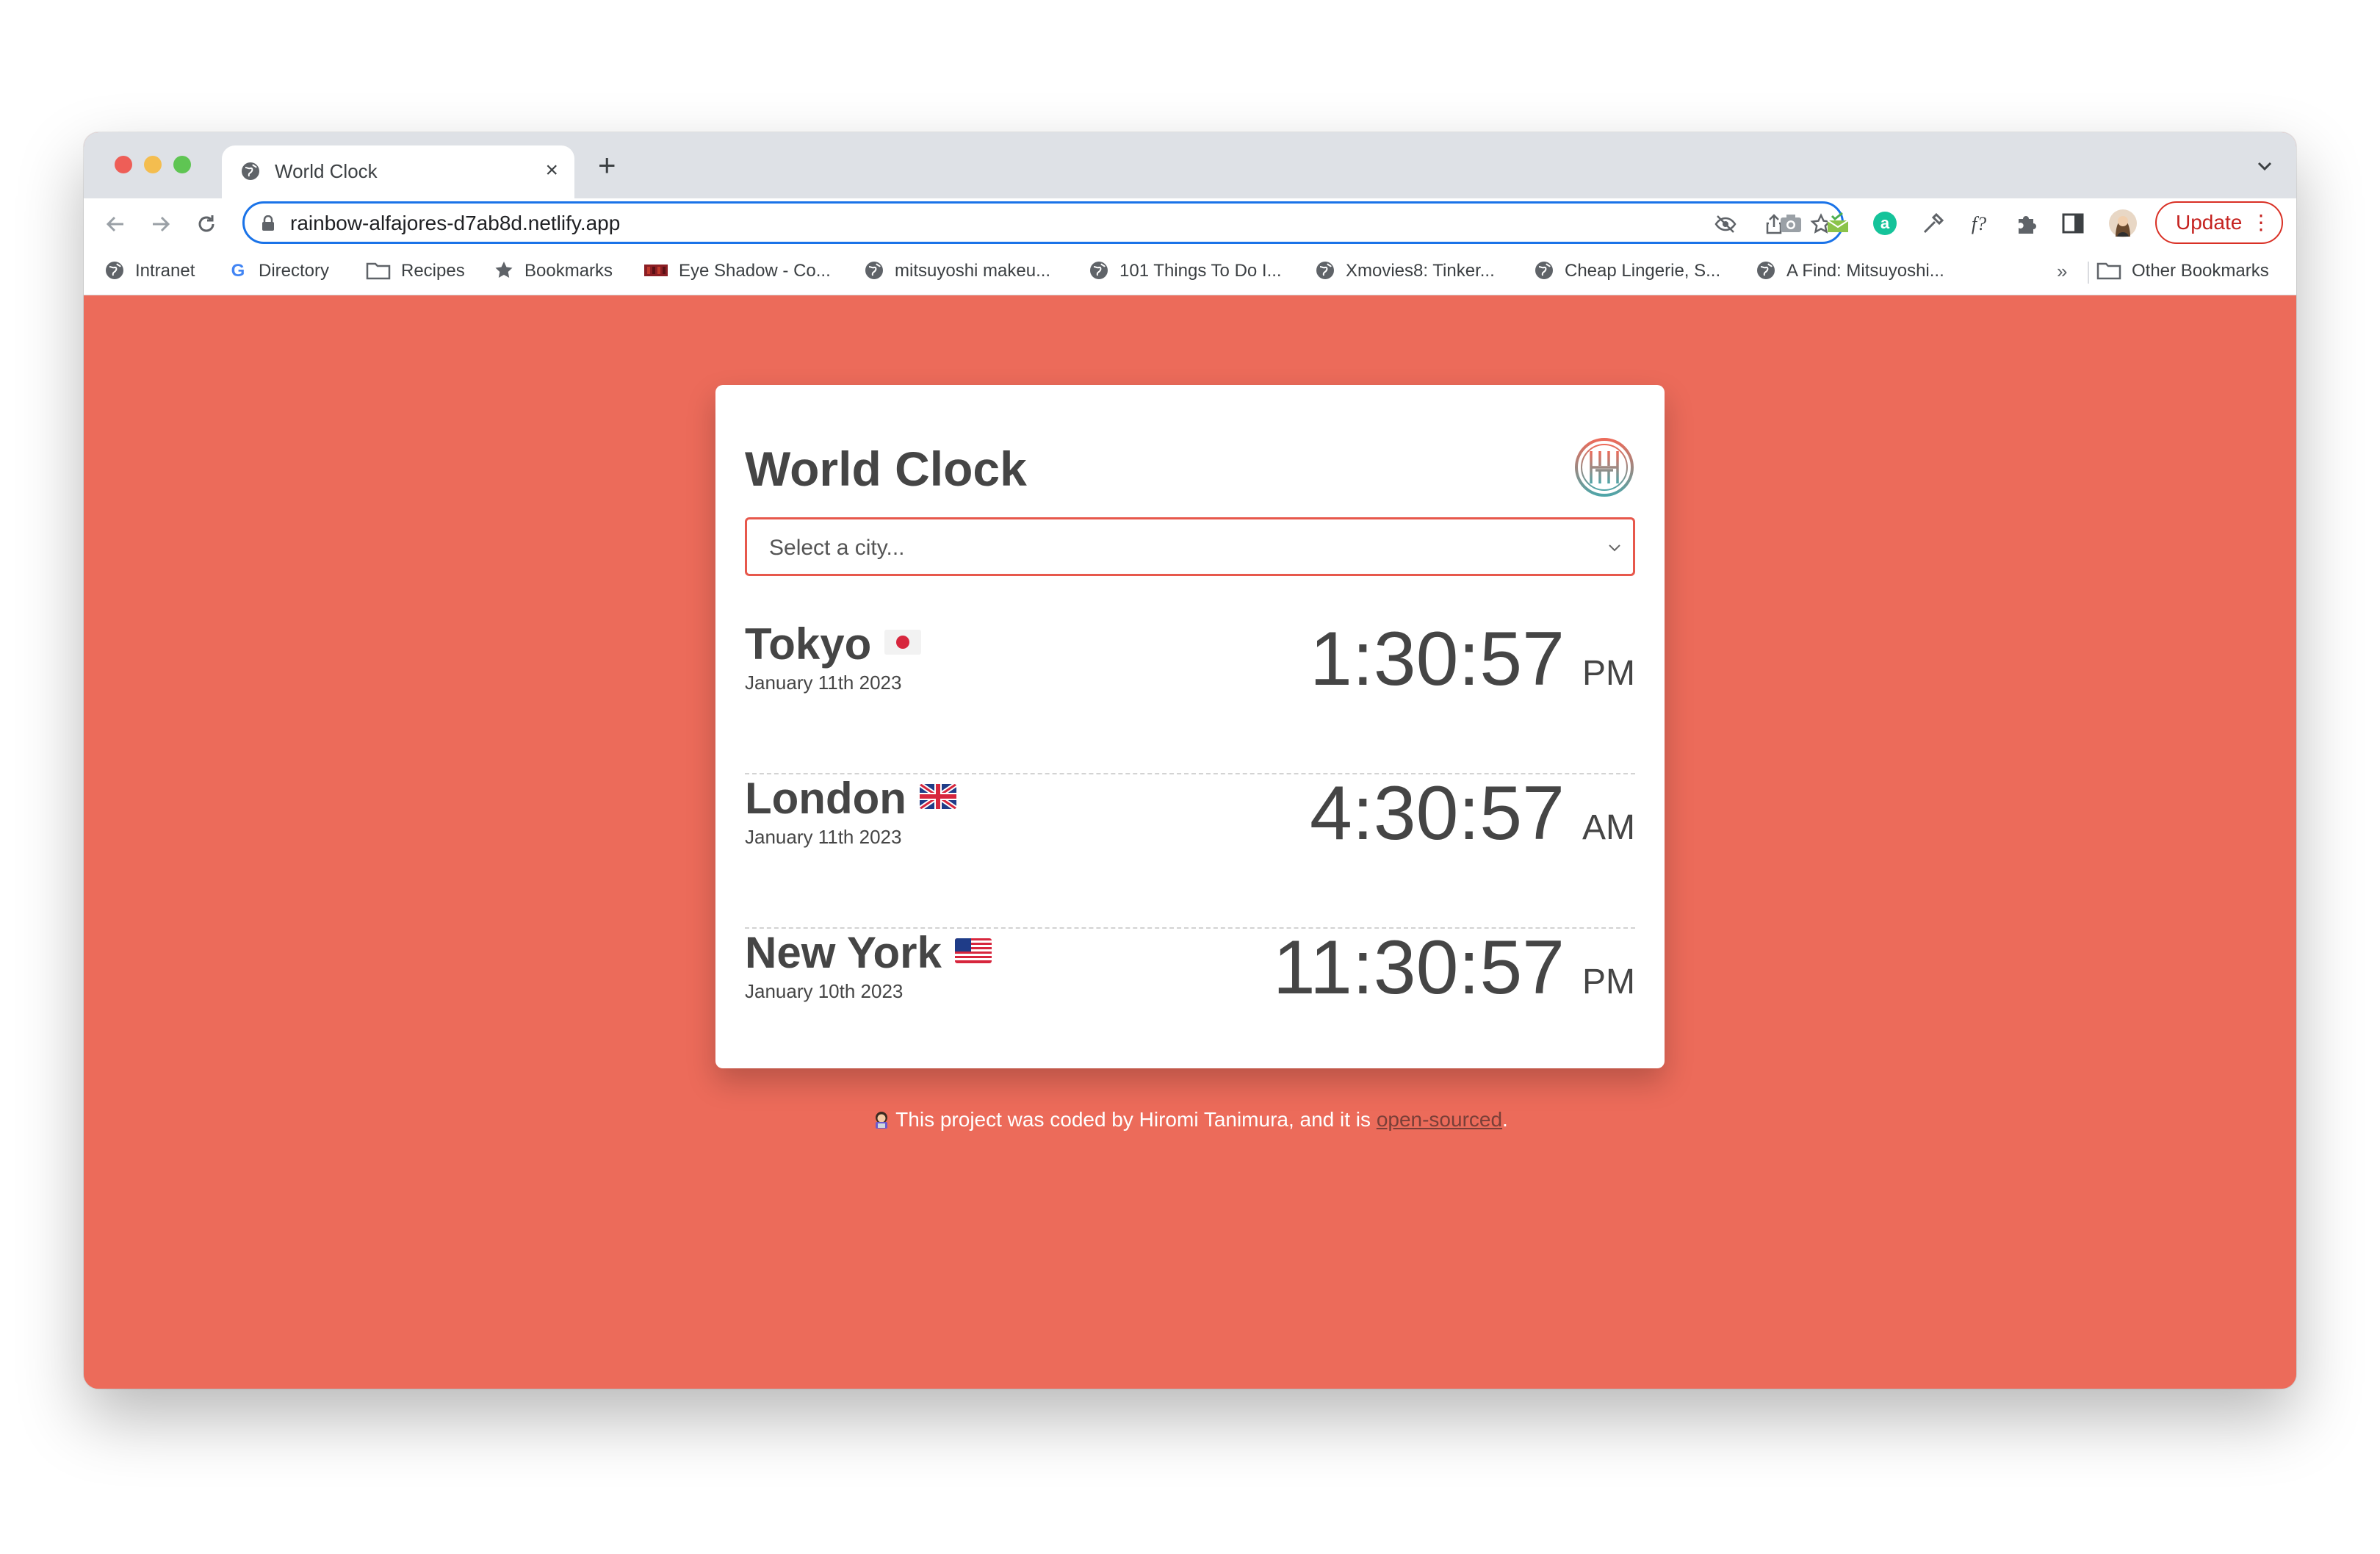 The width and height of the screenshot is (2380, 1554). Describe the element at coordinates (1440, 1119) in the screenshot. I see `open-sourced-link: open-sourced` at that location.